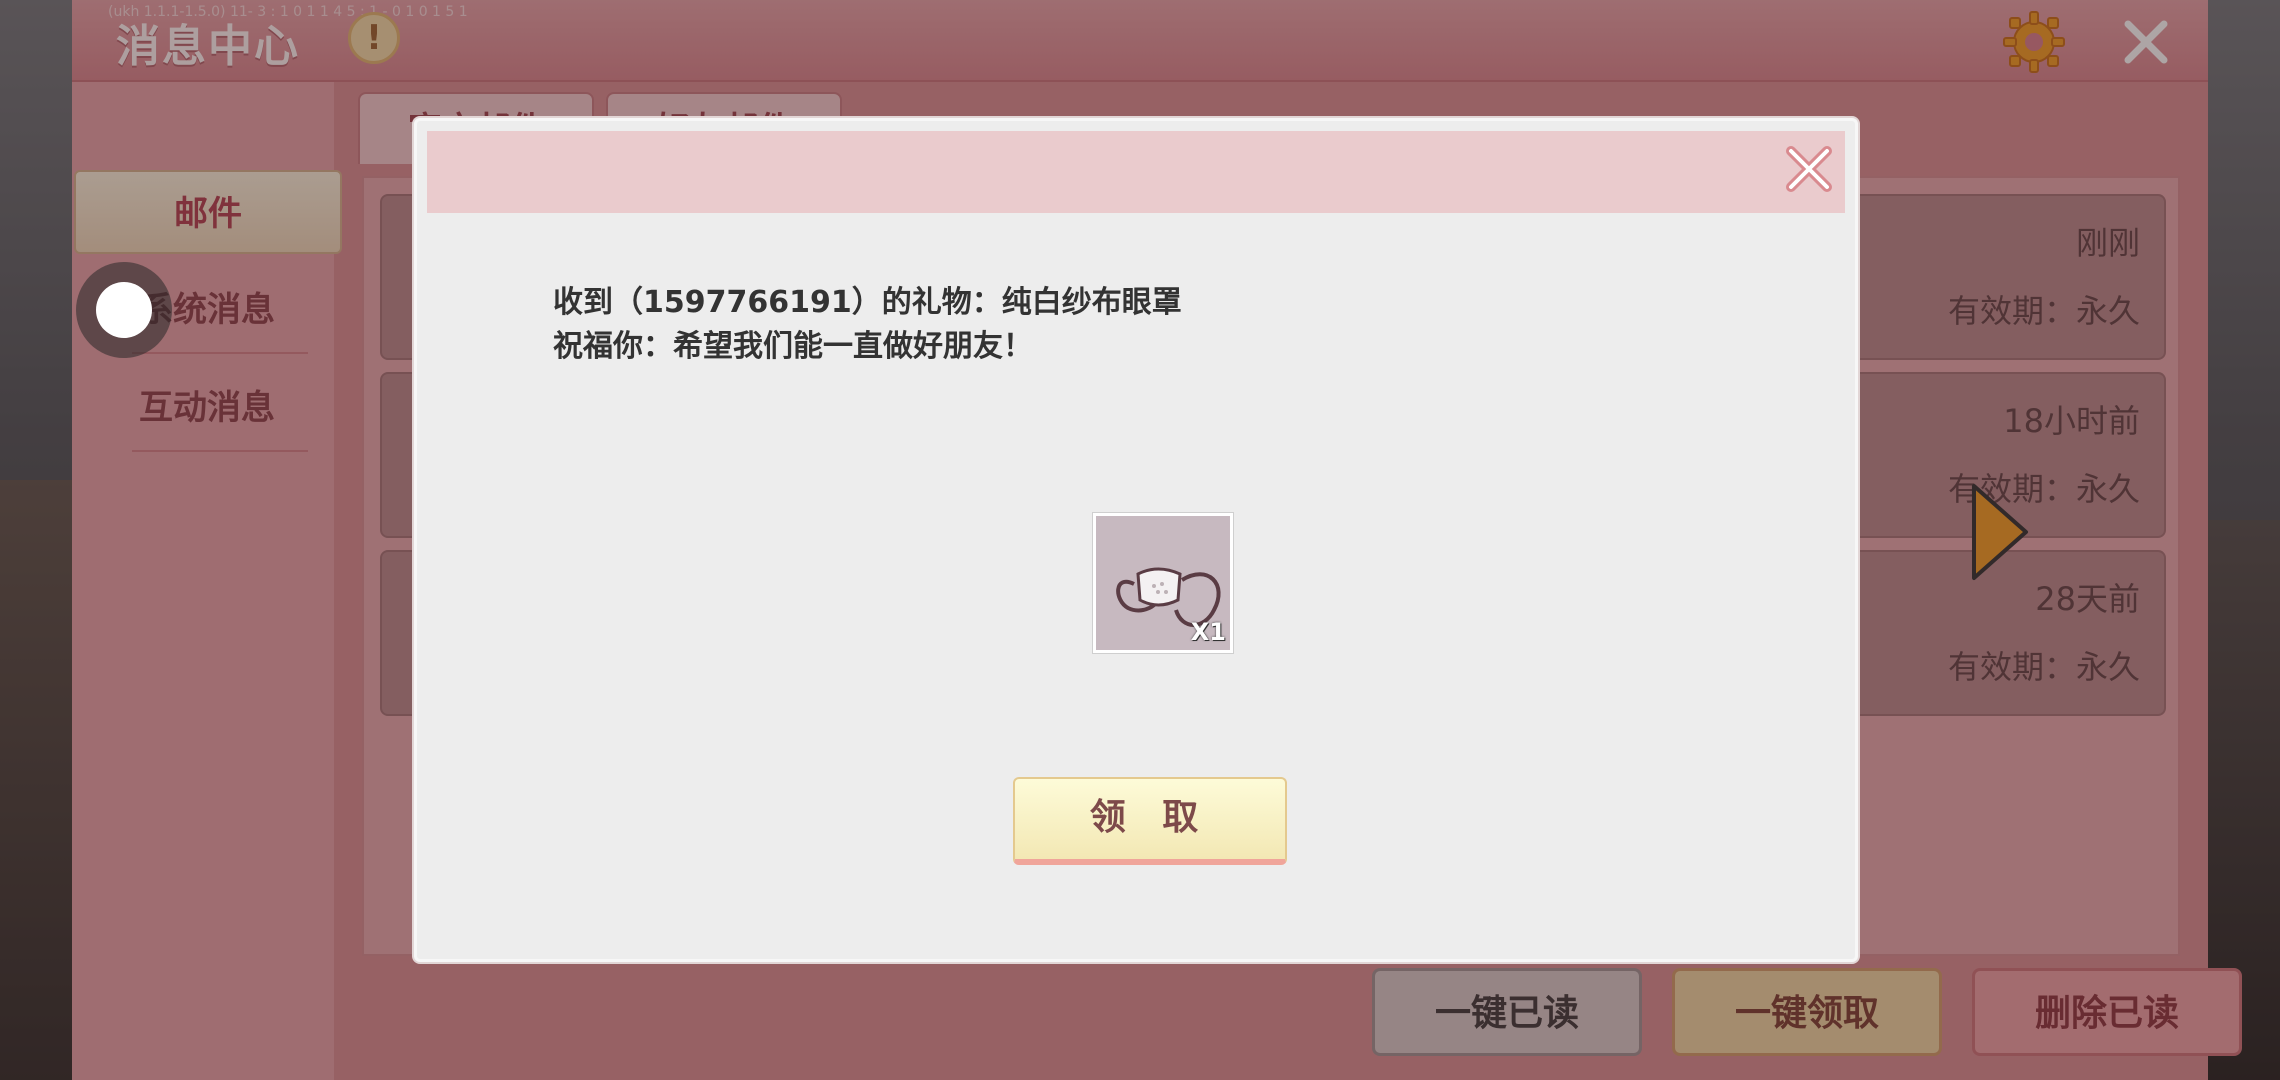 The width and height of the screenshot is (2280, 1080). I want to click on claim-button: 领 取, so click(1150, 821).